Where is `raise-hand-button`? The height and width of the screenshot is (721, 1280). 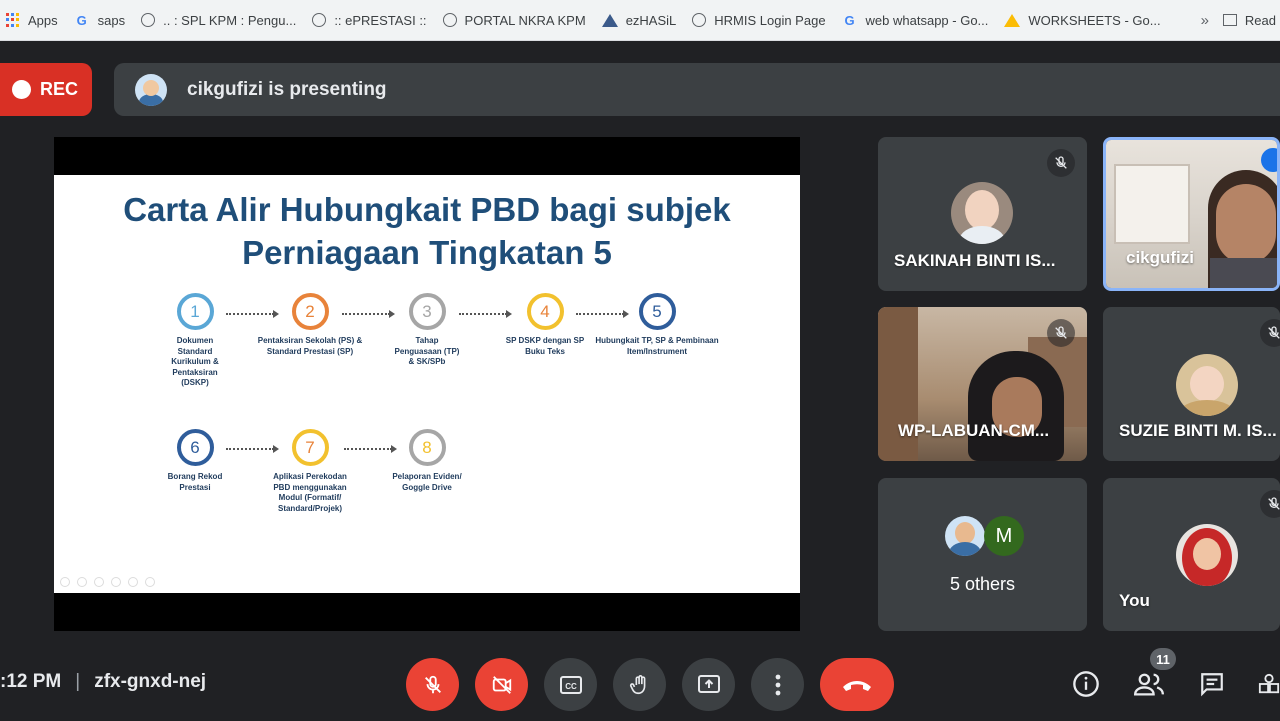 raise-hand-button is located at coordinates (639, 684).